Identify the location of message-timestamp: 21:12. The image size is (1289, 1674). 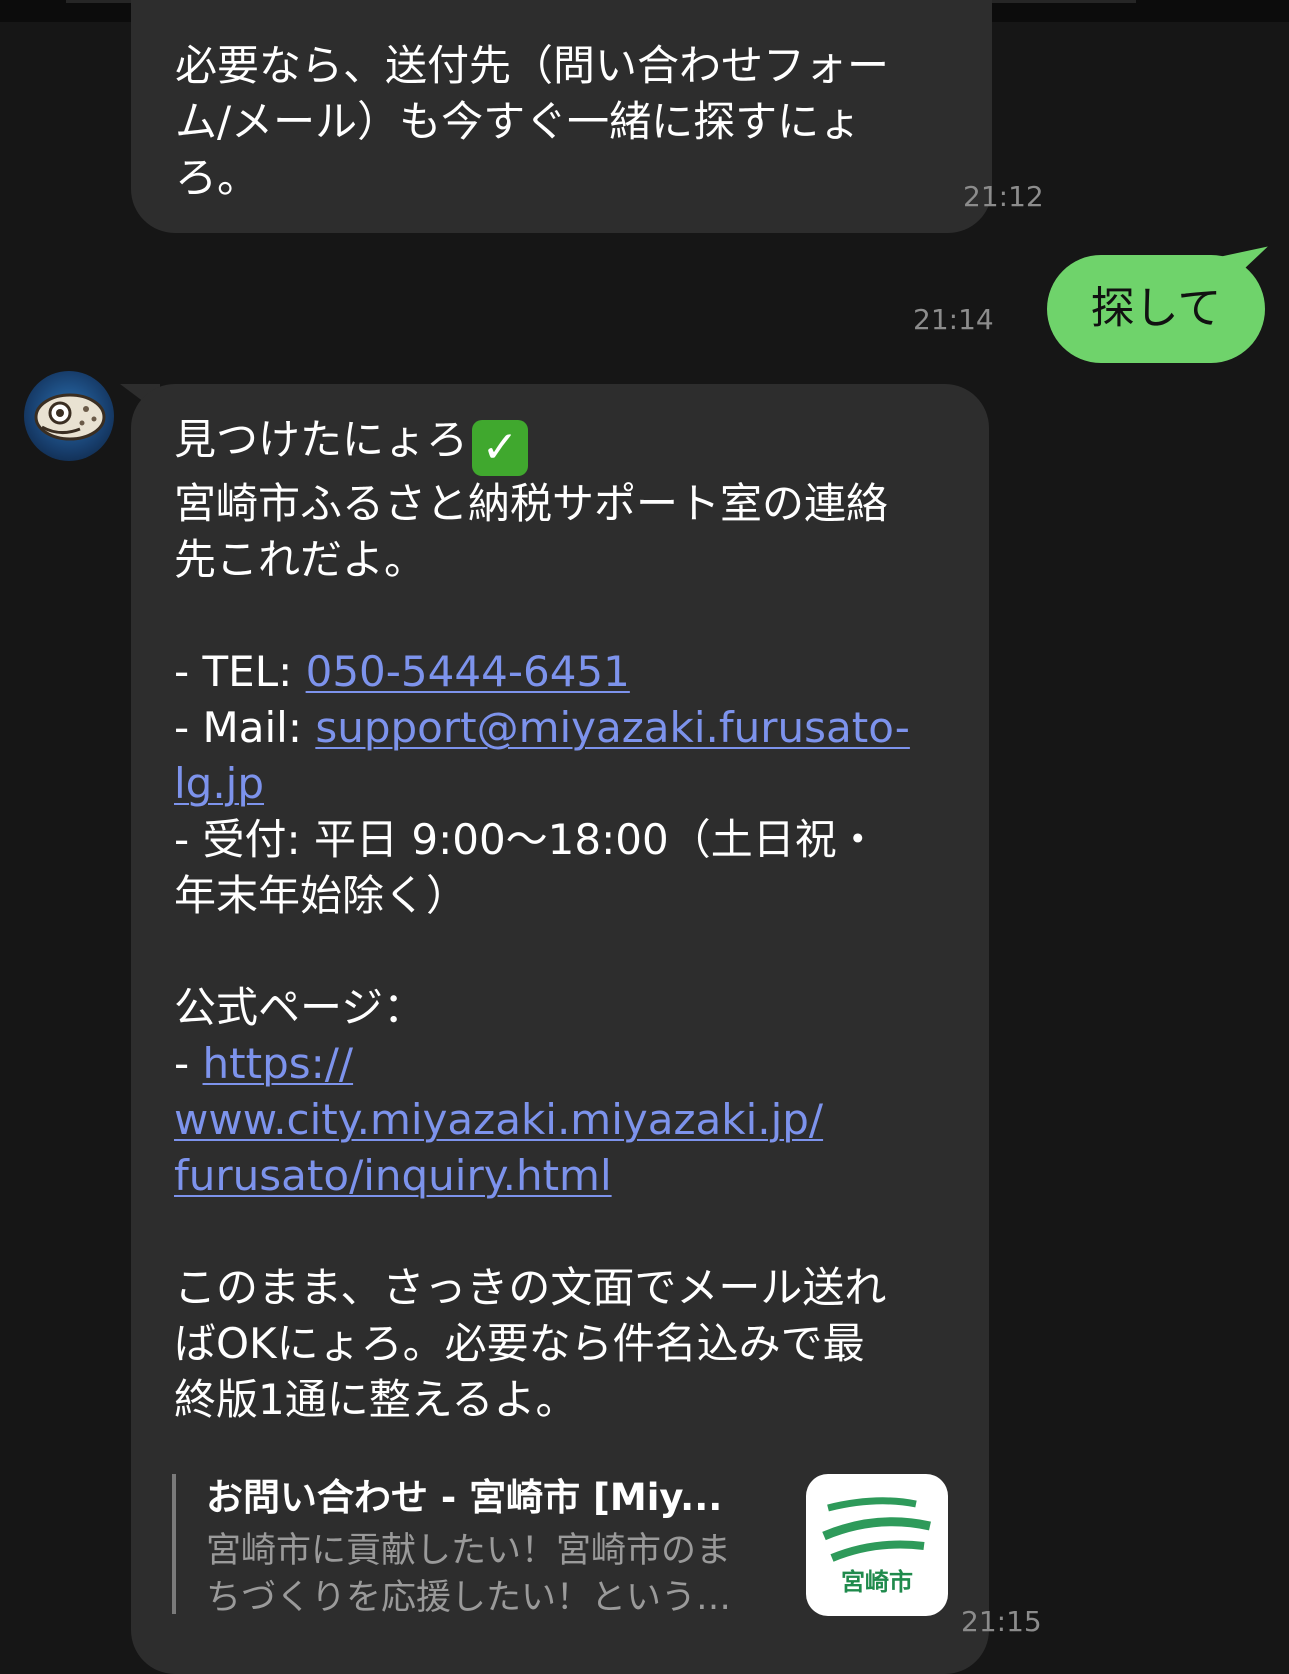
(1003, 196).